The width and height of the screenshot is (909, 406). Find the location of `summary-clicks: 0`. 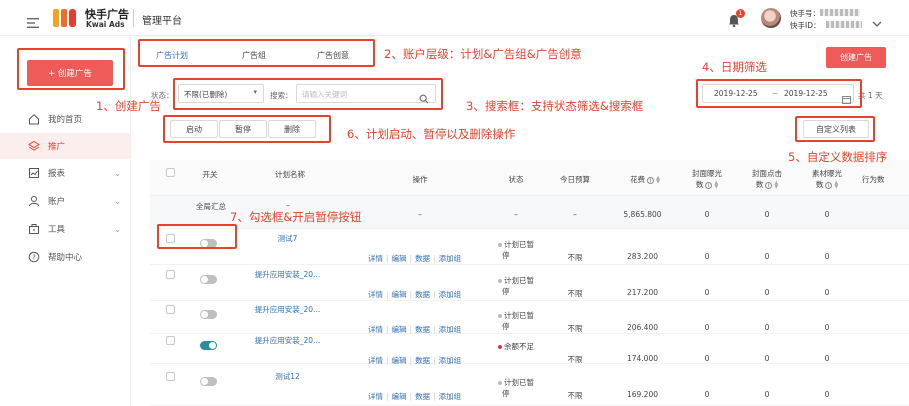

summary-clicks: 0 is located at coordinates (767, 214).